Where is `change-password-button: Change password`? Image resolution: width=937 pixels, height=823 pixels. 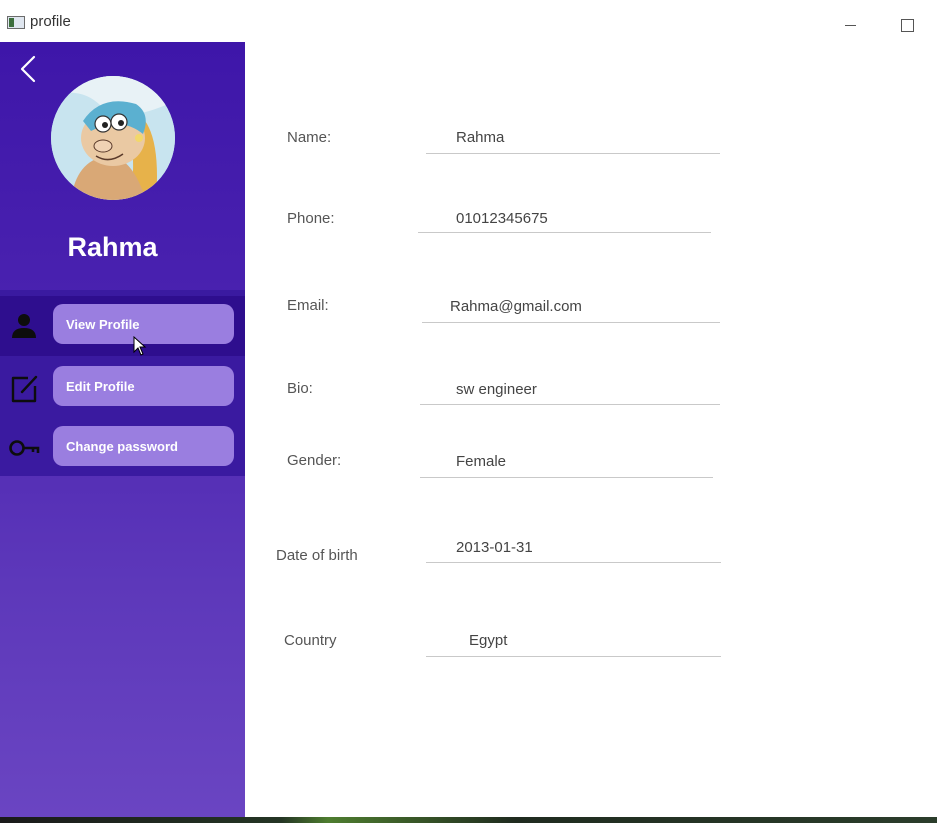
change-password-button: Change password is located at coordinates (143, 446).